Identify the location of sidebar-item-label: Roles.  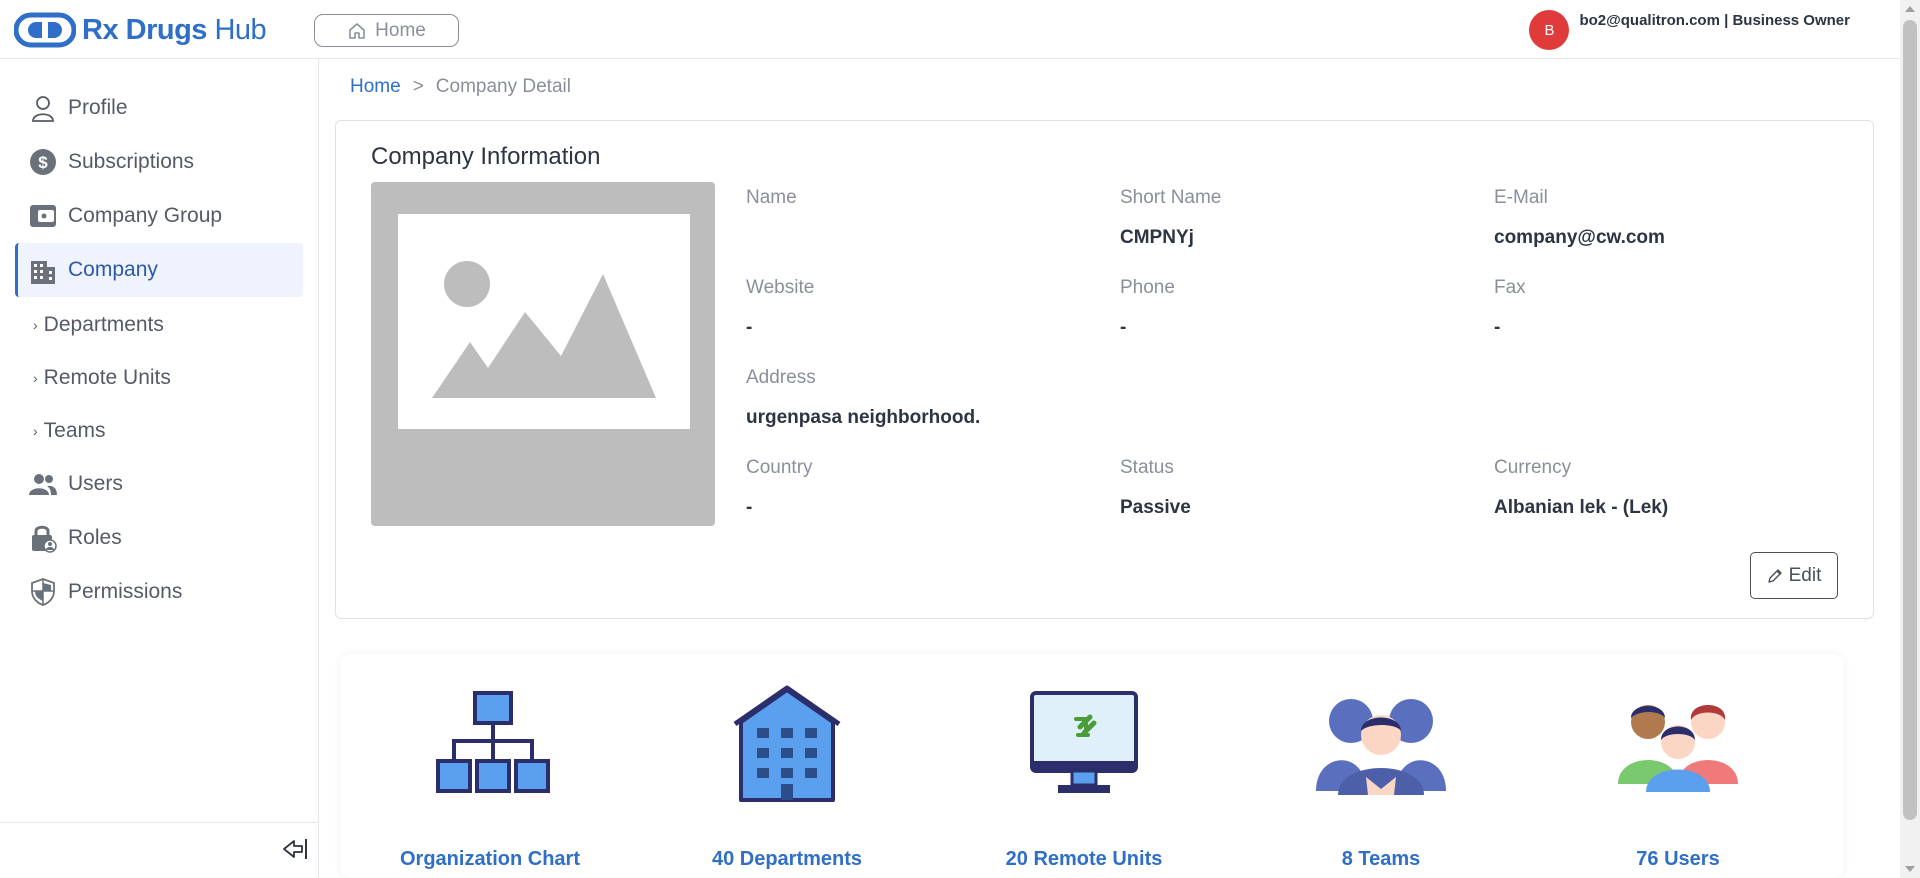
(95, 537).